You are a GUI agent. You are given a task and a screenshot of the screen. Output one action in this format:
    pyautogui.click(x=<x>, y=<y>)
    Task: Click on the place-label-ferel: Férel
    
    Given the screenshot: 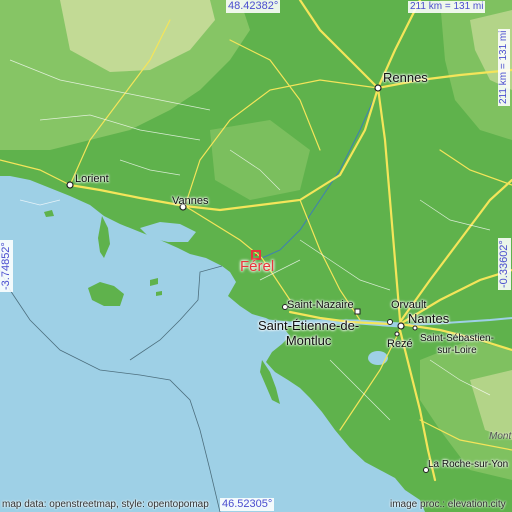 What is the action you would take?
    pyautogui.click(x=257, y=266)
    